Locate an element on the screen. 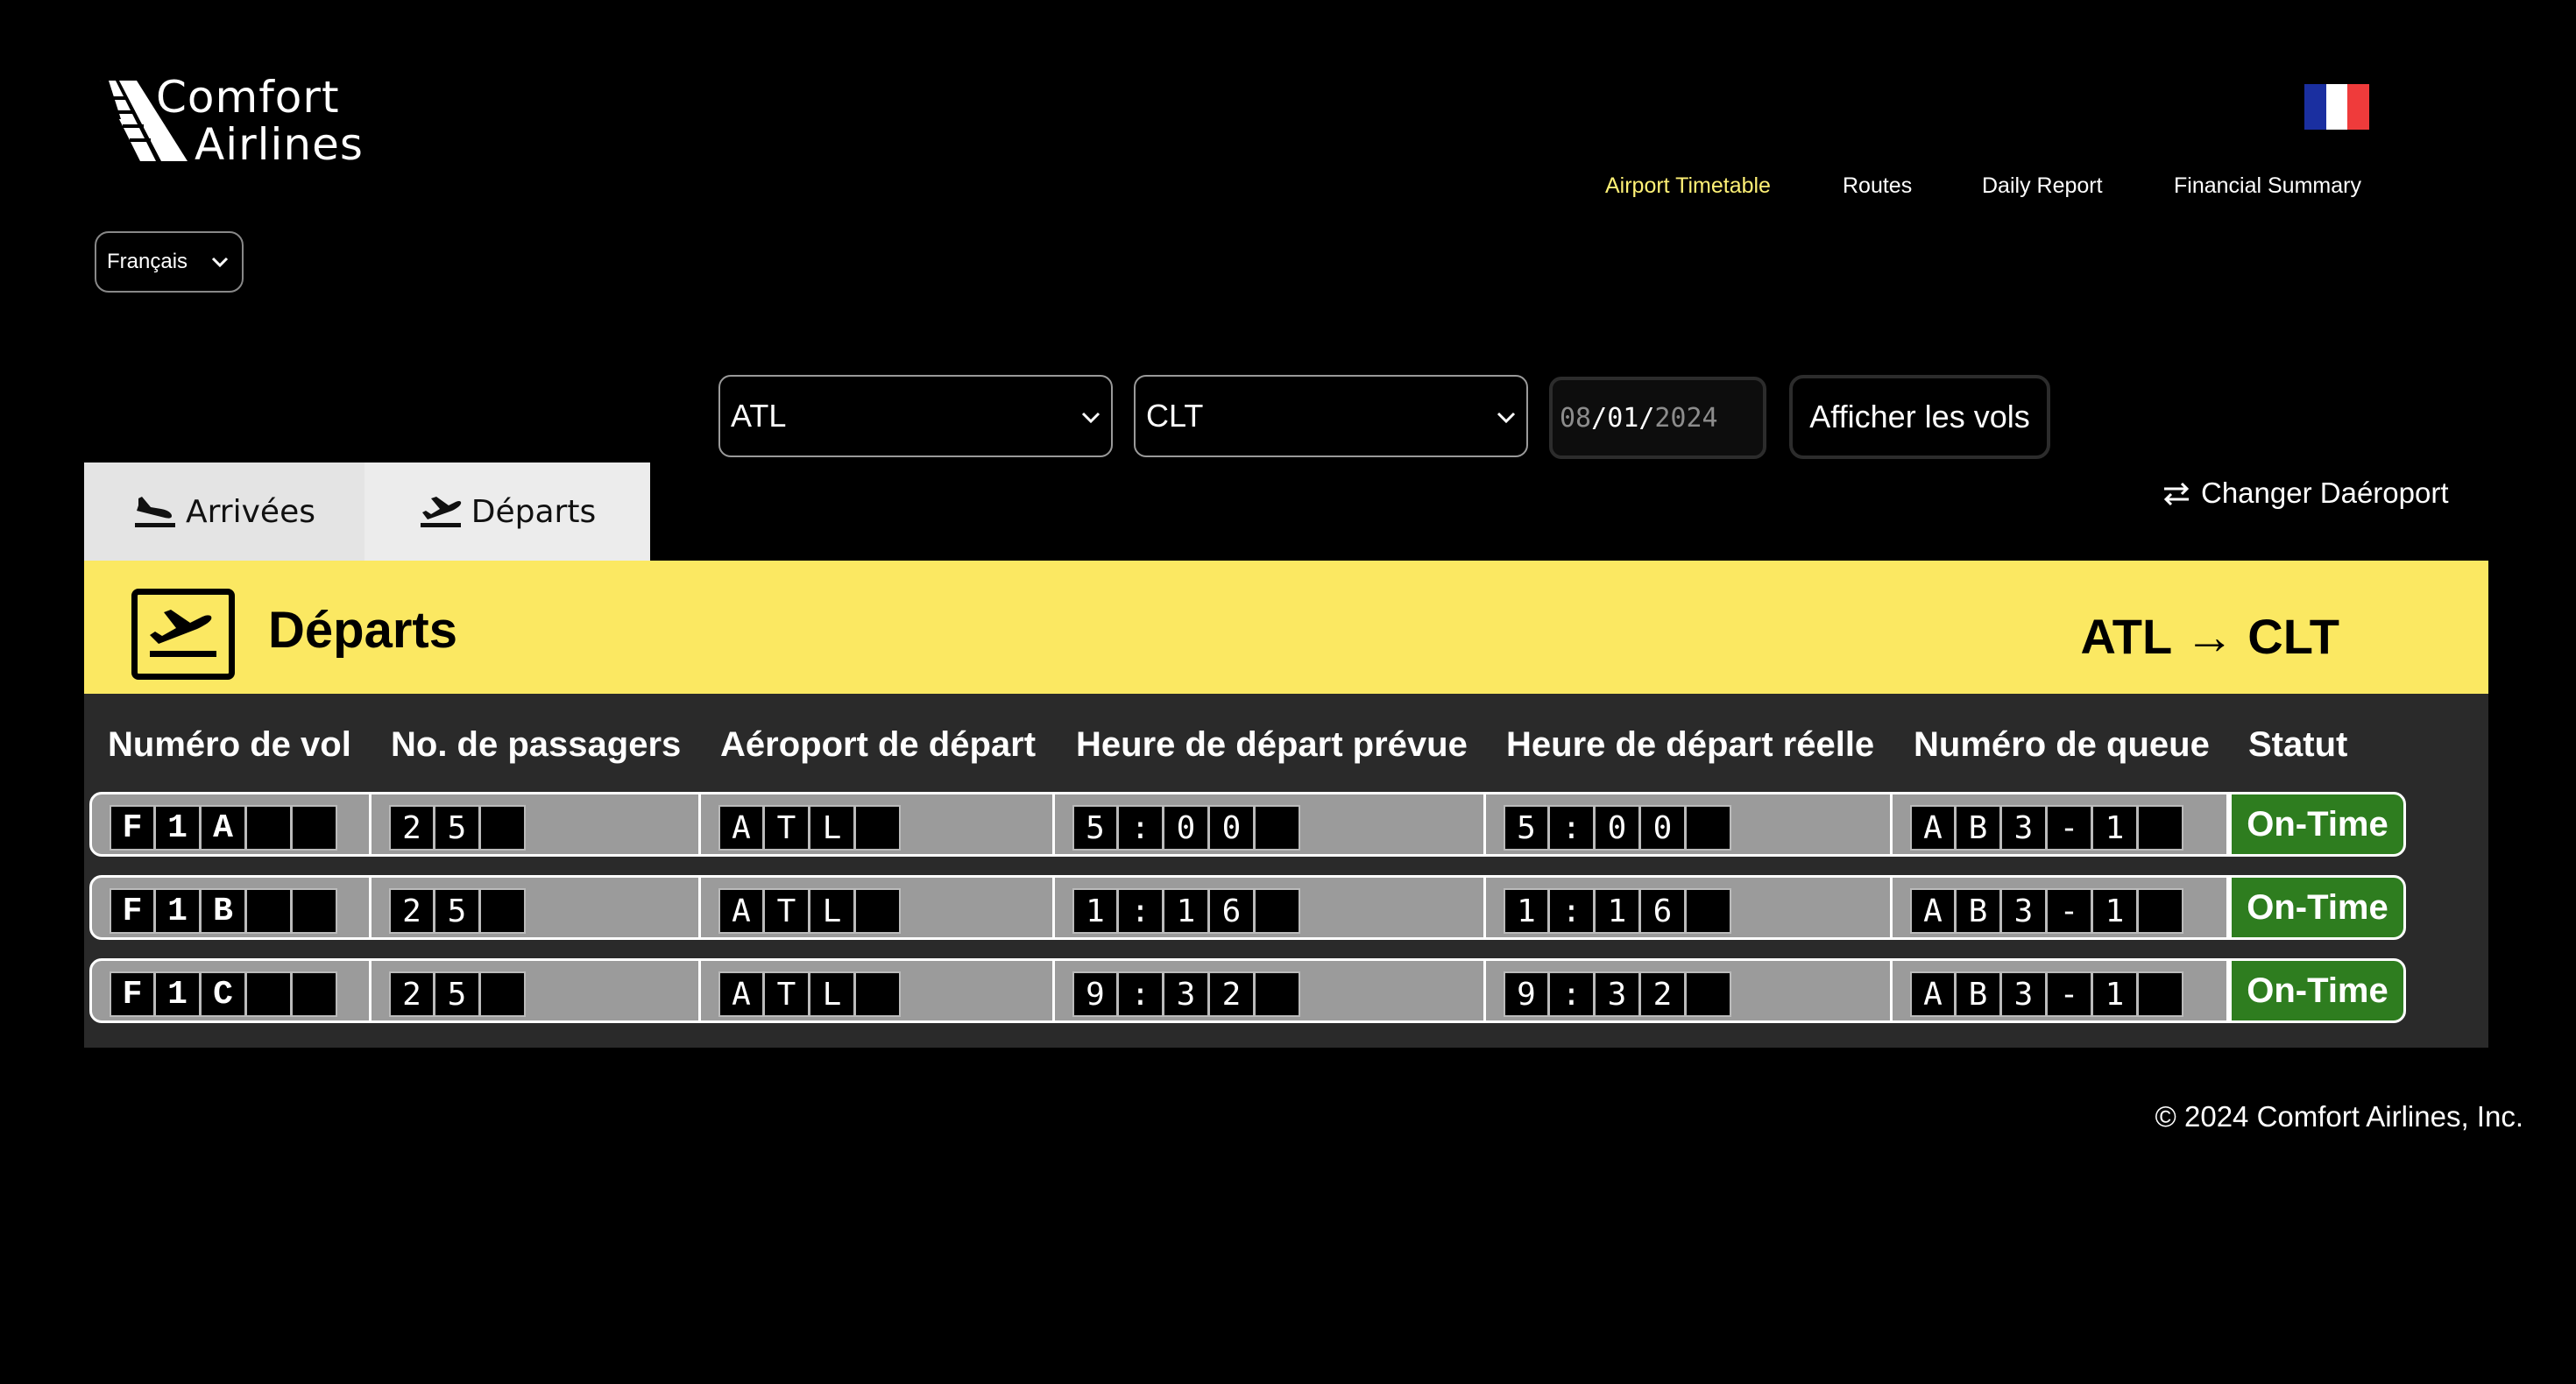 The height and width of the screenshot is (1384, 2576). split-flap-flight: F1A is located at coordinates (223, 828).